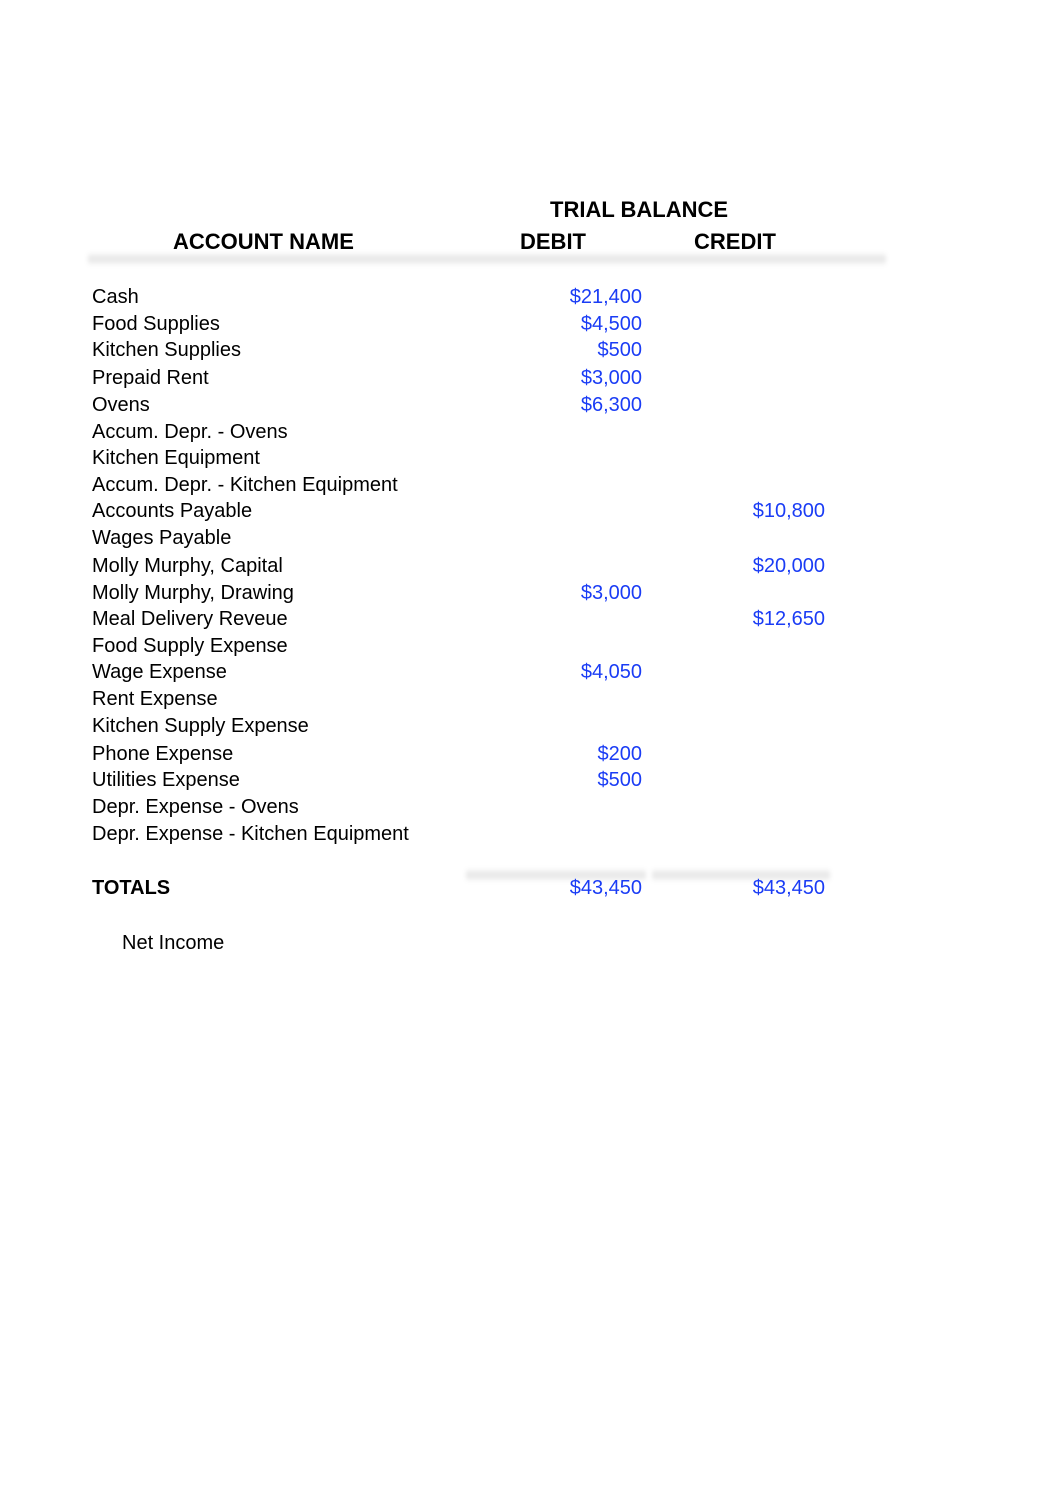  I want to click on credit-amount: $12,650, so click(788, 619).